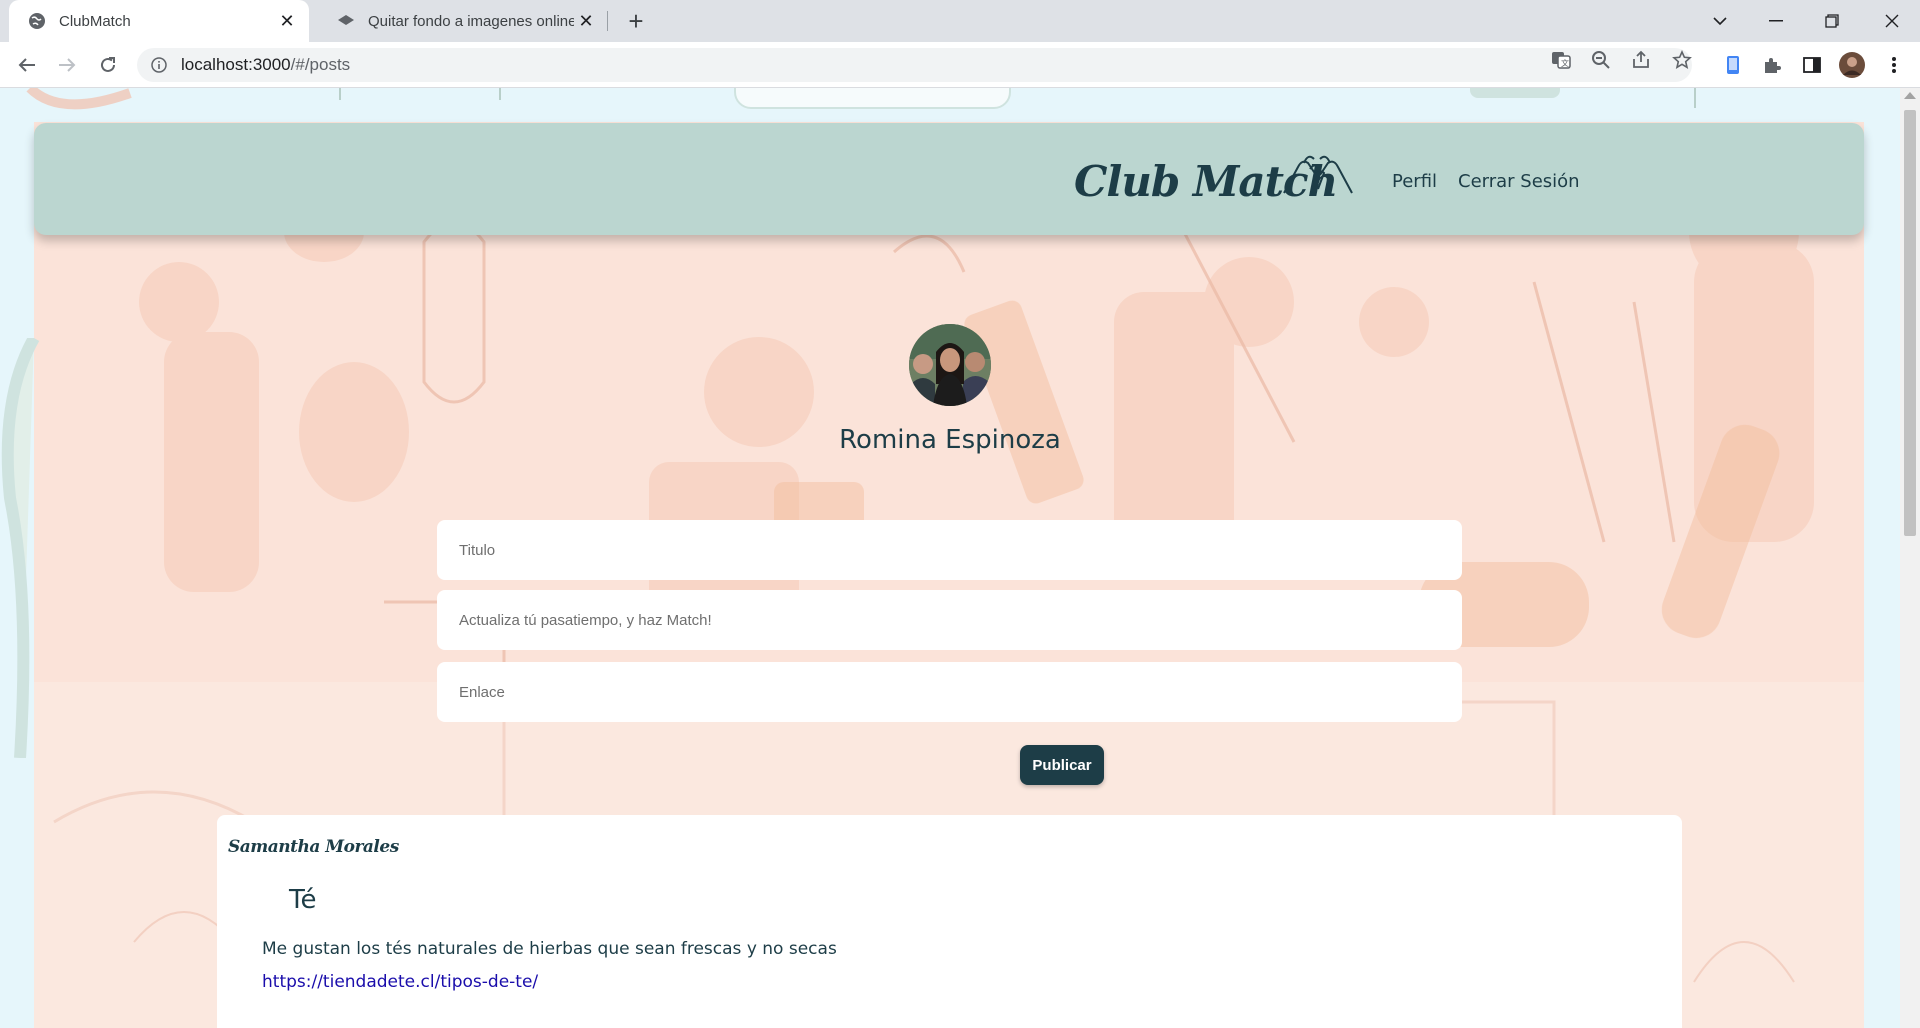  What do you see at coordinates (27, 65) in the screenshot?
I see `back-arrow-icon` at bounding box center [27, 65].